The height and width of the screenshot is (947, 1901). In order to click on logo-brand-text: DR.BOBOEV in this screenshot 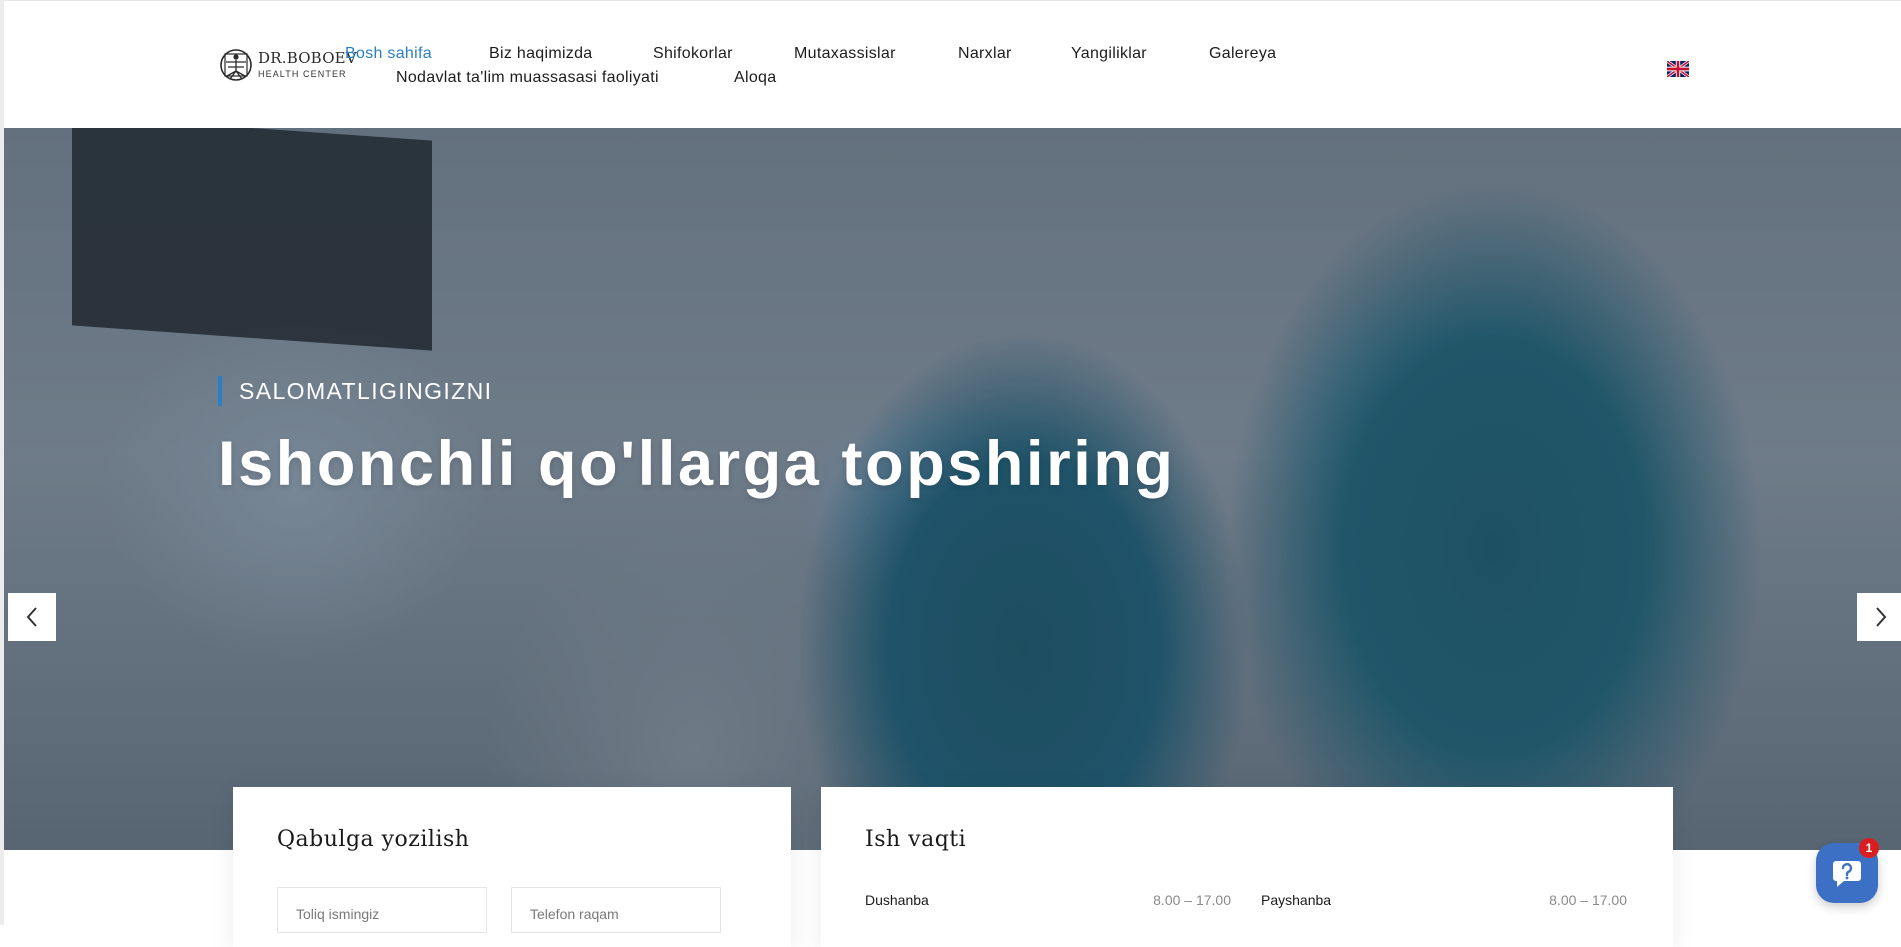, I will do `click(307, 58)`.